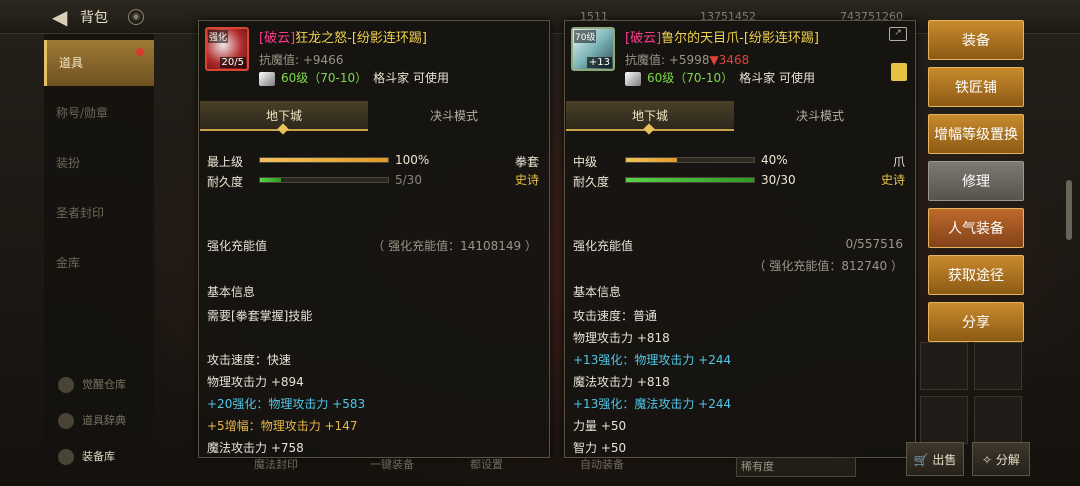 The width and height of the screenshot is (1080, 486). Describe the element at coordinates (774, 160) in the screenshot. I see `grade-value: 40%` at that location.